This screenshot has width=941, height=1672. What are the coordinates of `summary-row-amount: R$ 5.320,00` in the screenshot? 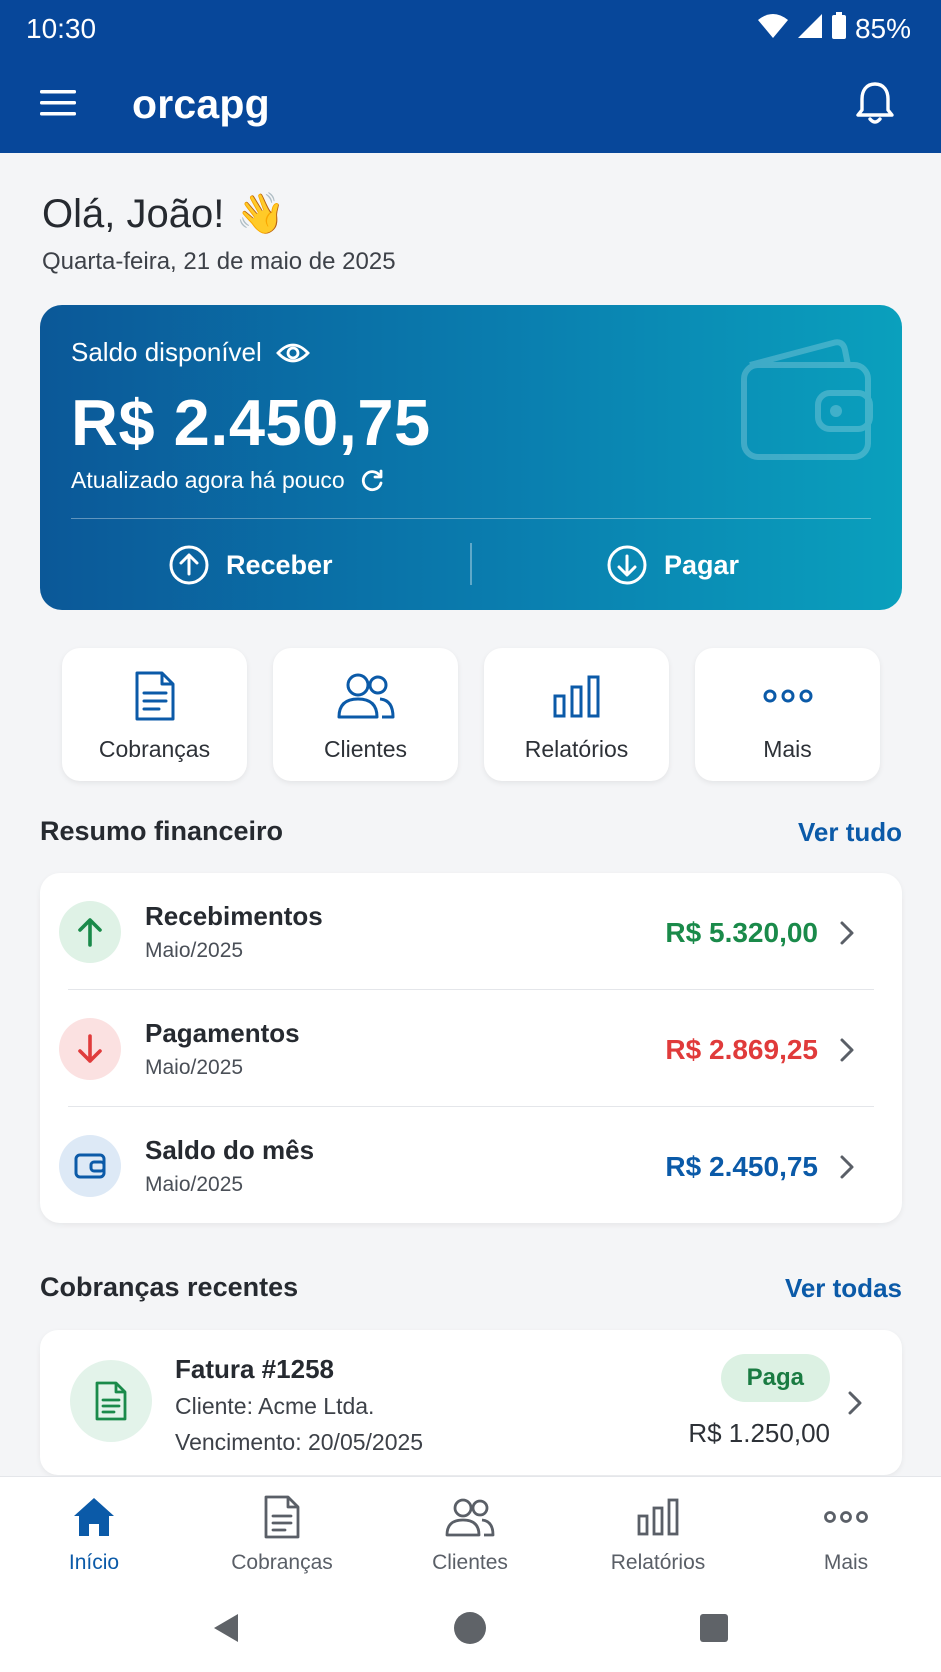 It's located at (741, 932).